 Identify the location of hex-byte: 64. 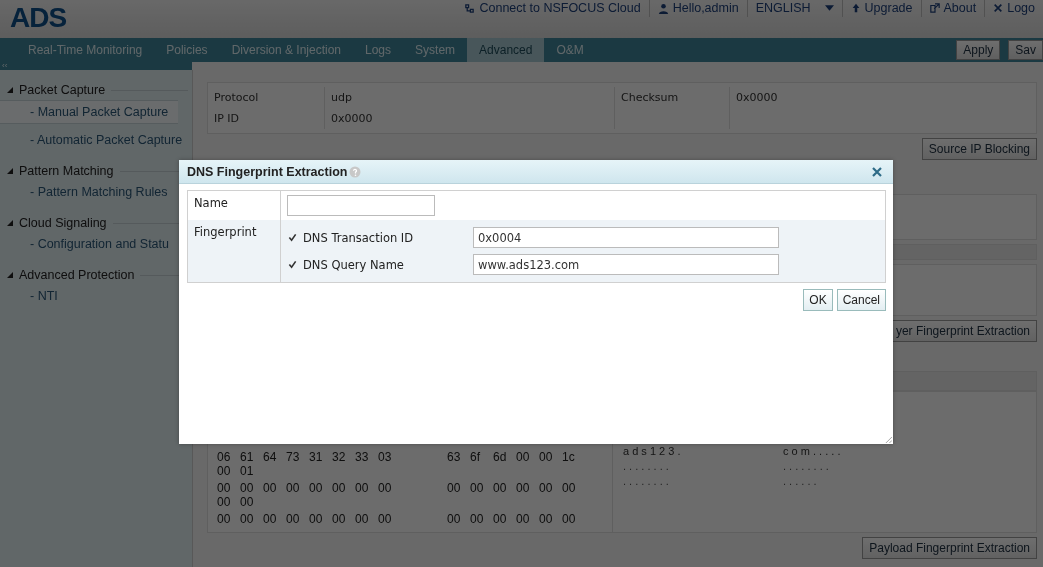
(270, 457).